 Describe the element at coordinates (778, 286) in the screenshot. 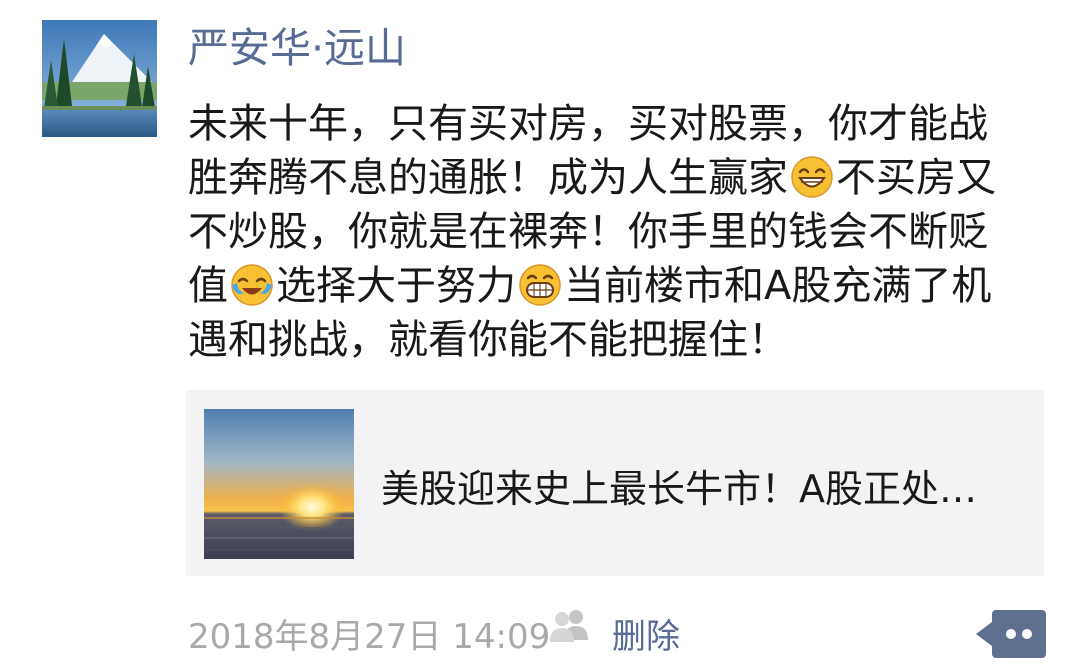

I see `post-text-segment: 当前楼市和A股充满了机` at that location.